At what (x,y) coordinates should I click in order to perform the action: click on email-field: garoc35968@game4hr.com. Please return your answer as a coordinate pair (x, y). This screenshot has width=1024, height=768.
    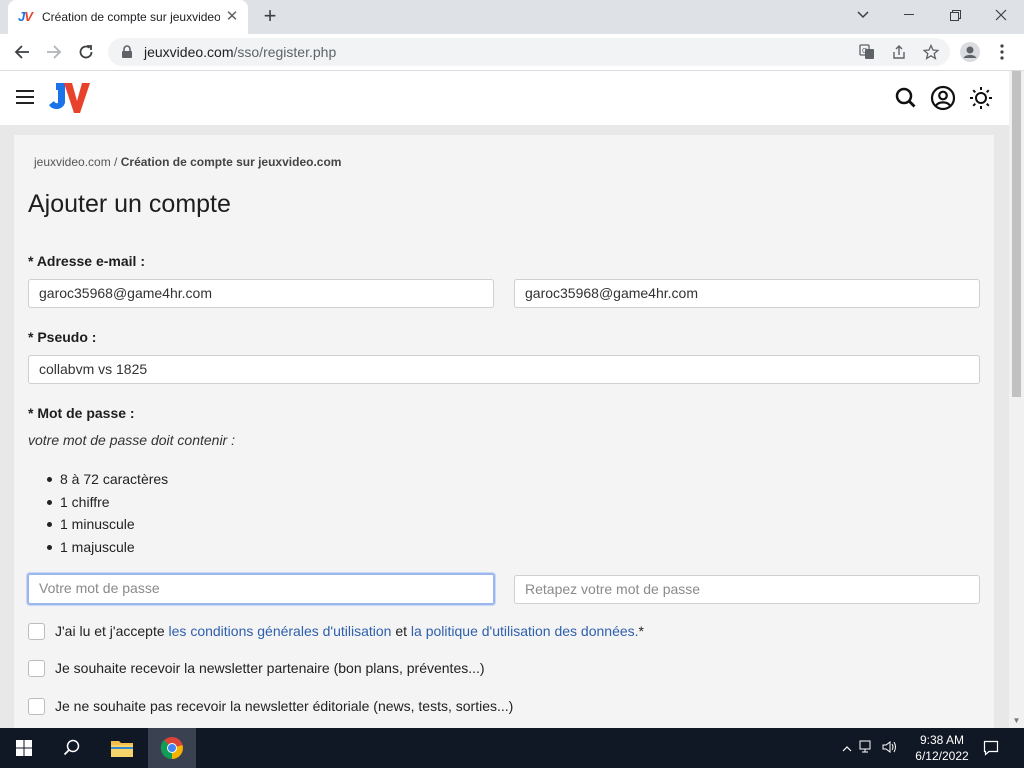
    Looking at the image, I should click on (261, 293).